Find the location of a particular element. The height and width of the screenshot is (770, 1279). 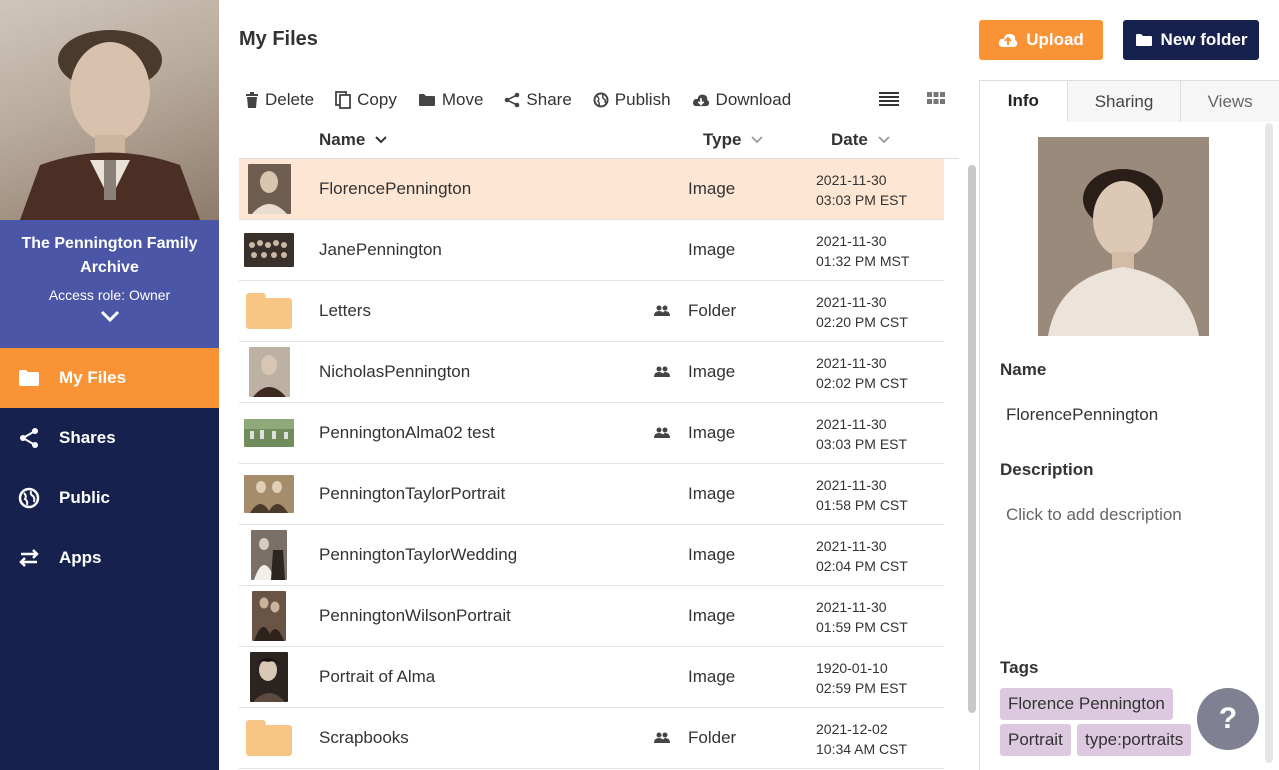

file-name: Scrapbooks is located at coordinates (364, 737).